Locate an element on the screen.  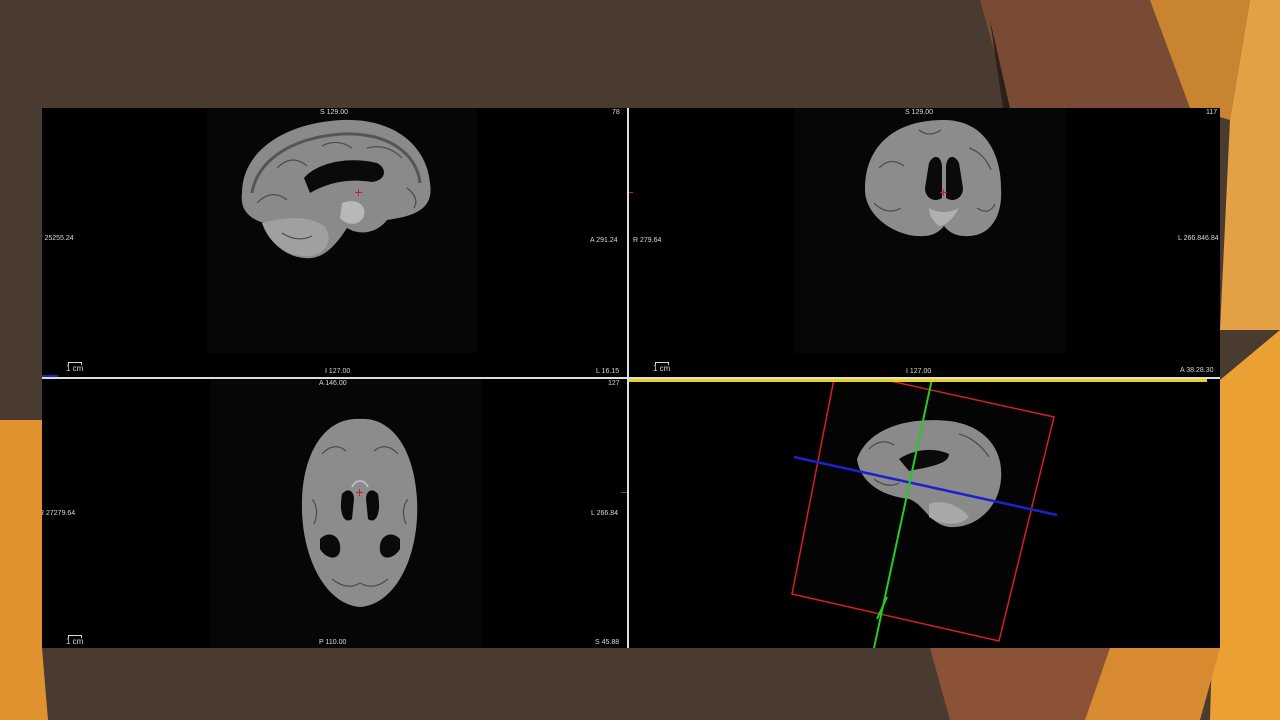
slice-number-label: 127 is located at coordinates (614, 383).